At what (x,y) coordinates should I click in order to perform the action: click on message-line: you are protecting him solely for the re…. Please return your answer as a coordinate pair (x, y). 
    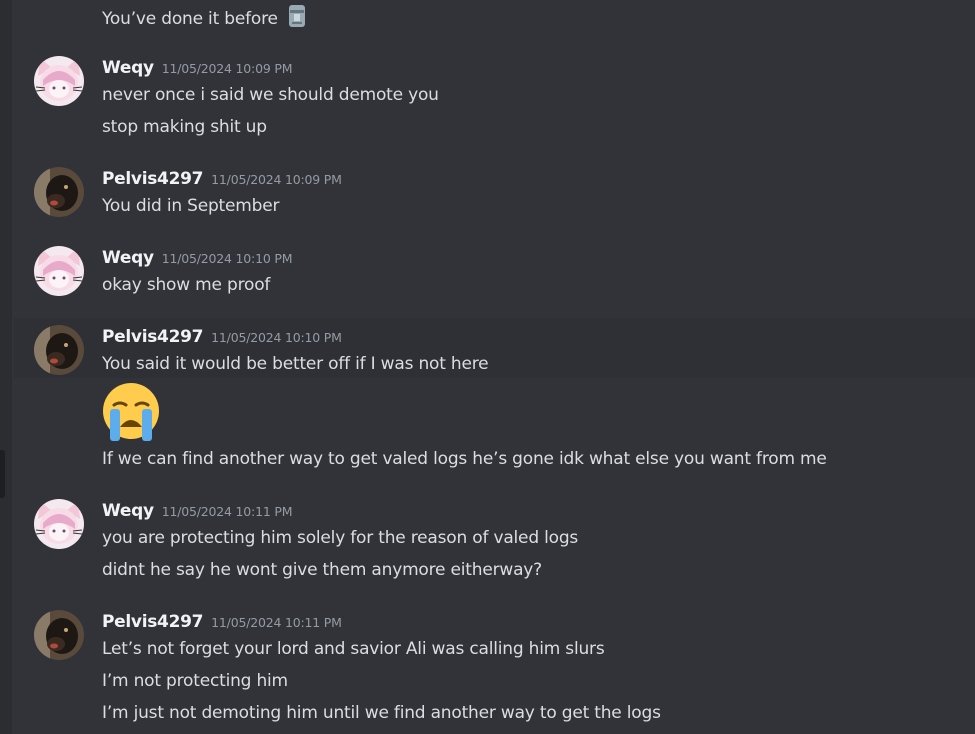
    Looking at the image, I should click on (340, 538).